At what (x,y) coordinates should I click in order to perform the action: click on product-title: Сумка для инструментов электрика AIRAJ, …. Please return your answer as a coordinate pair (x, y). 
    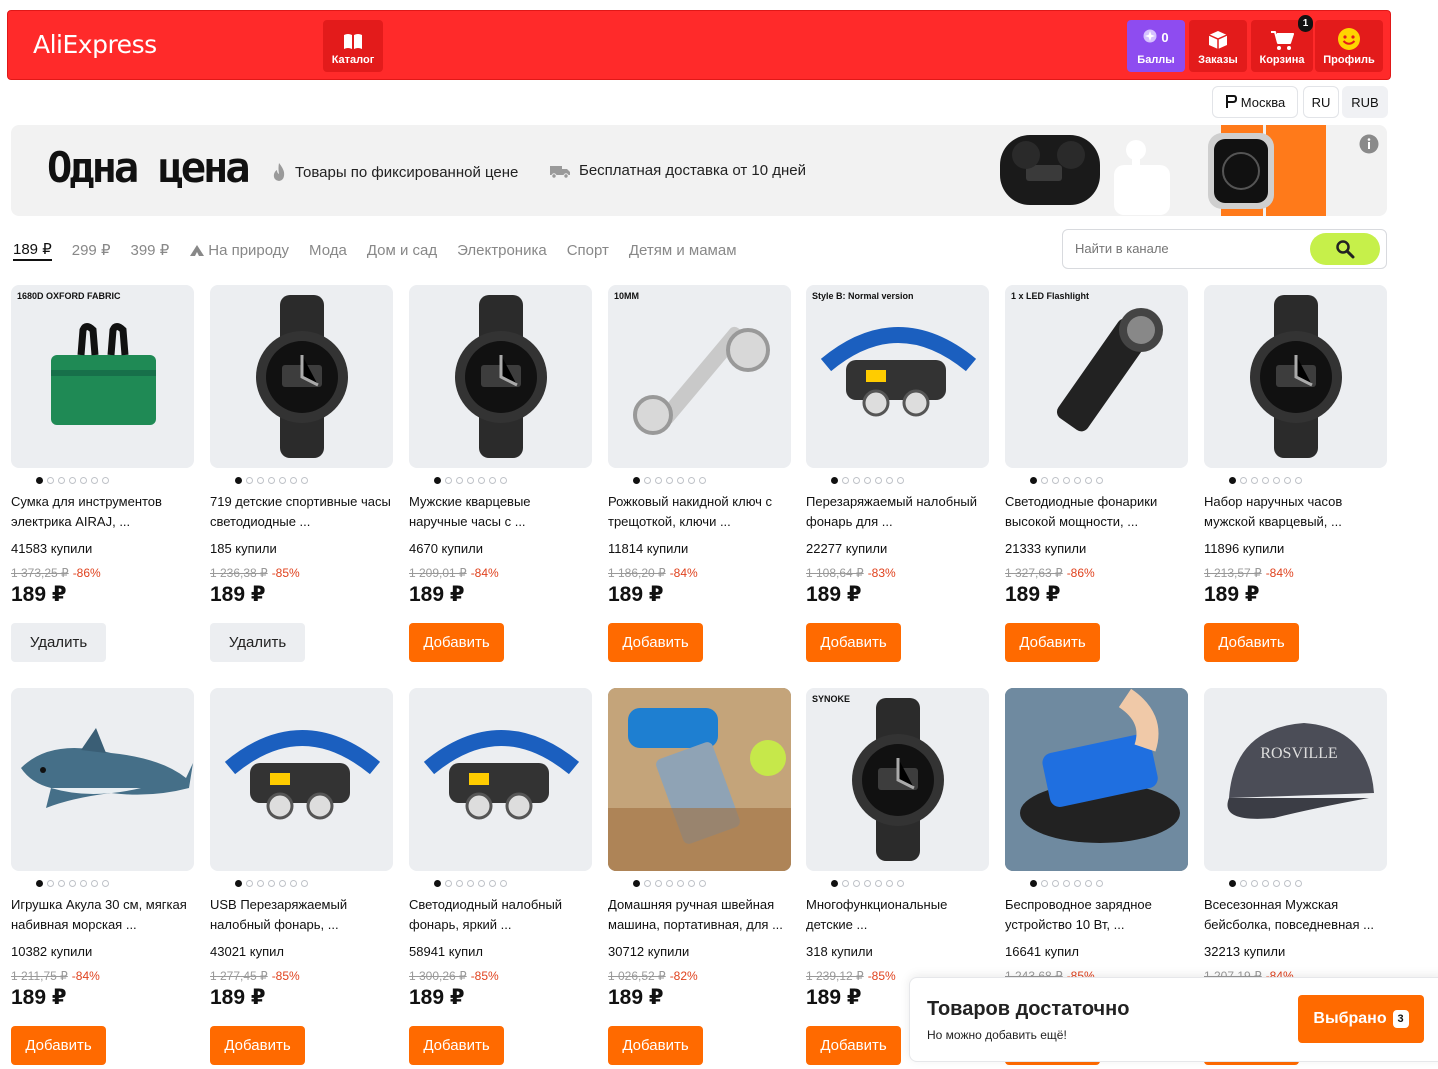
    Looking at the image, I should click on (102, 512).